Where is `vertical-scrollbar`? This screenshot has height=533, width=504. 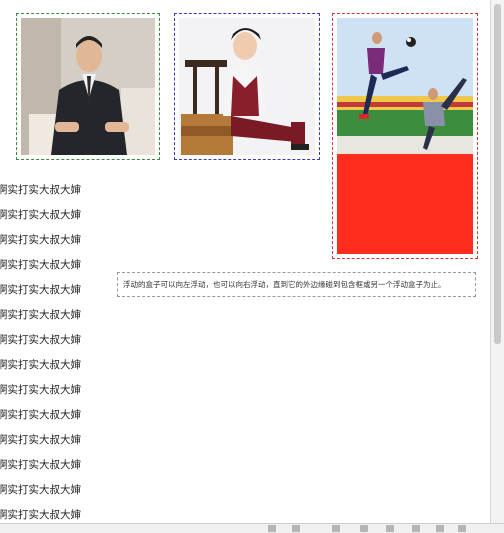
vertical-scrollbar is located at coordinates (497, 261).